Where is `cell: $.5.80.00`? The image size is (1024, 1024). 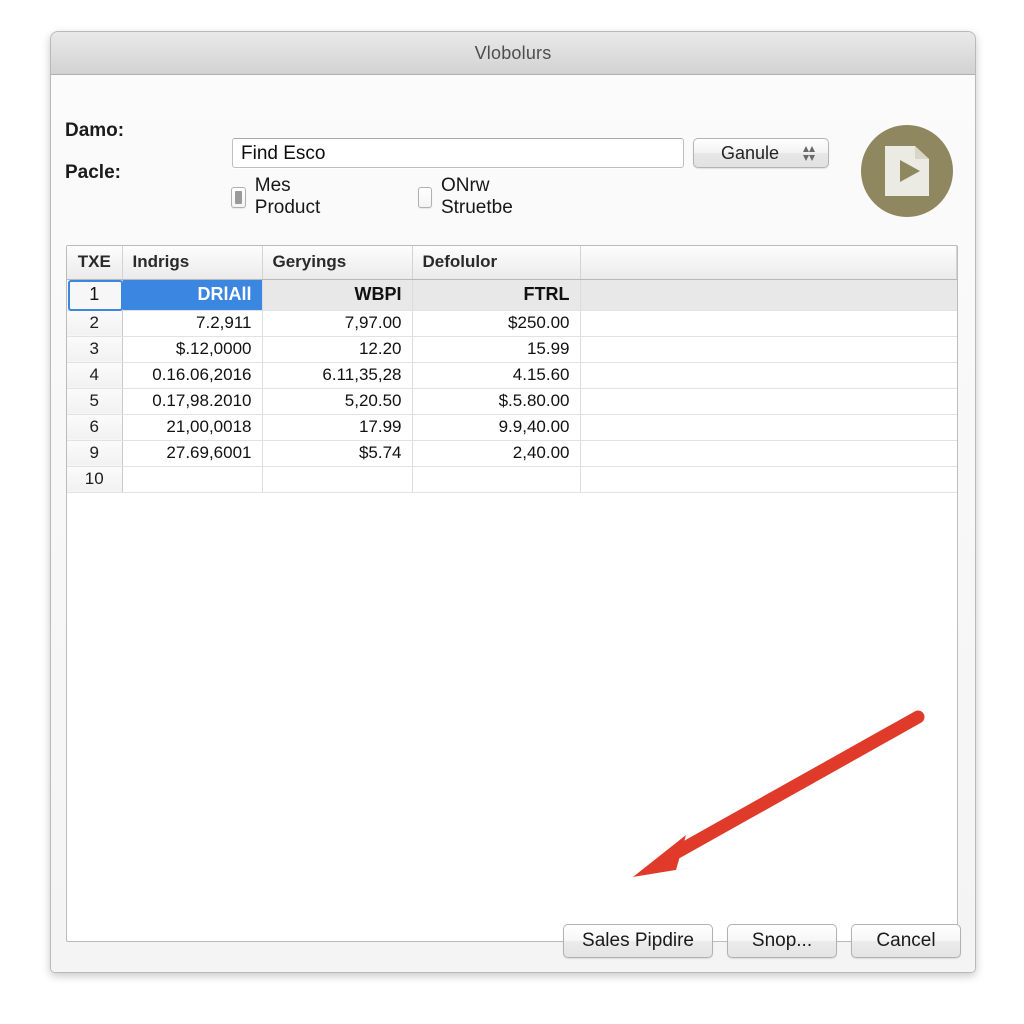 cell: $.5.80.00 is located at coordinates (496, 401).